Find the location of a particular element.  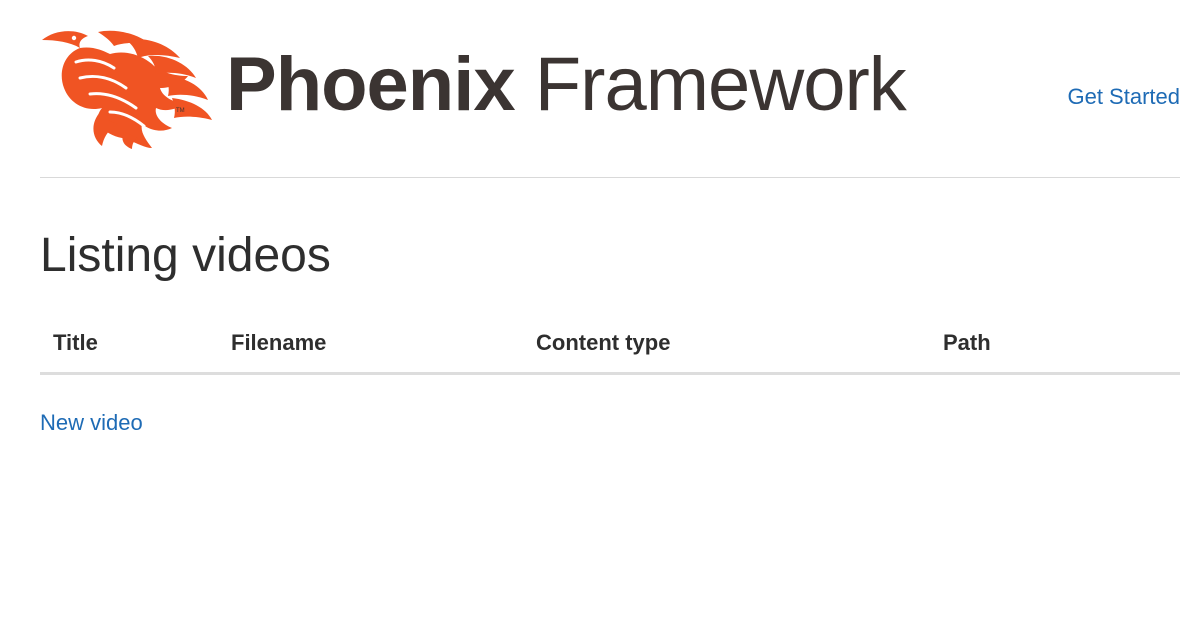

trademark-label: TM is located at coordinates (180, 111).